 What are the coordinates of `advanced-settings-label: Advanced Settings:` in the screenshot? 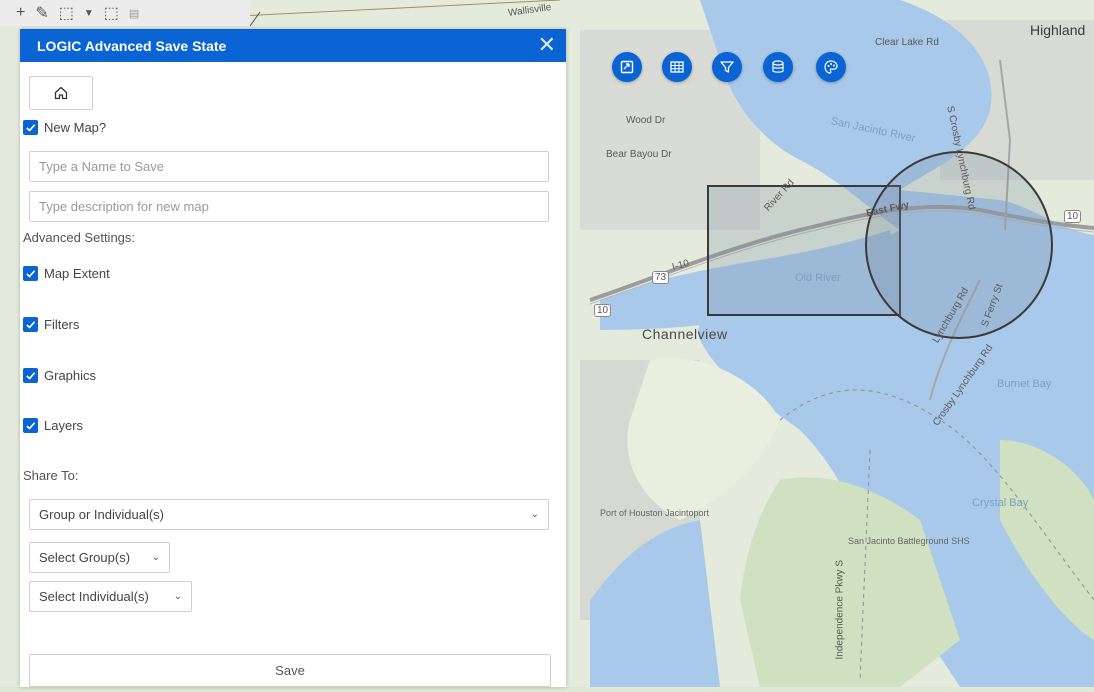 It's located at (79, 237).